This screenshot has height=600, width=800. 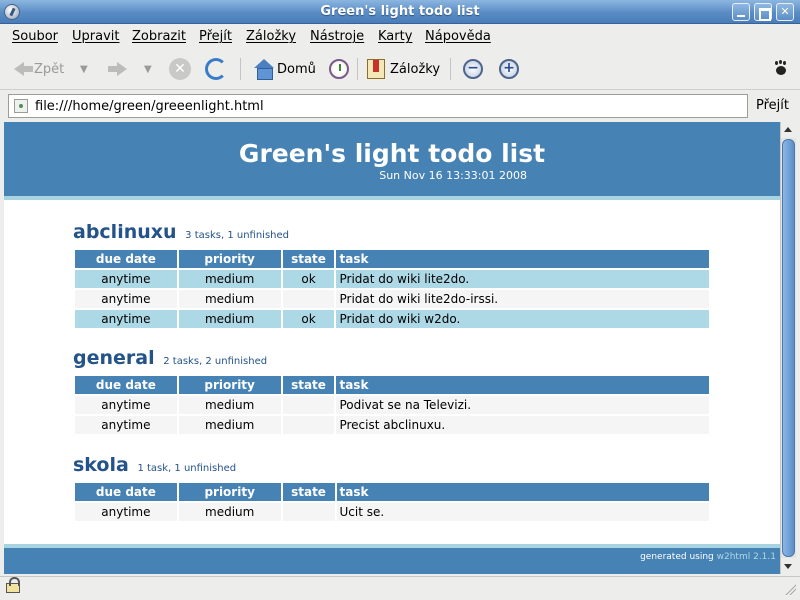 I want to click on menu-bookmarks: Záložky, so click(x=271, y=36).